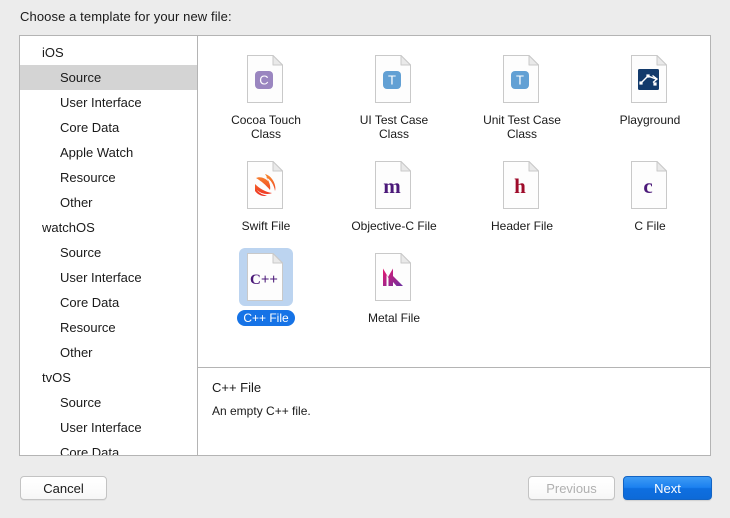 The image size is (730, 518). Describe the element at coordinates (108, 77) in the screenshot. I see `sidebar-item-ios-source: Source` at that location.